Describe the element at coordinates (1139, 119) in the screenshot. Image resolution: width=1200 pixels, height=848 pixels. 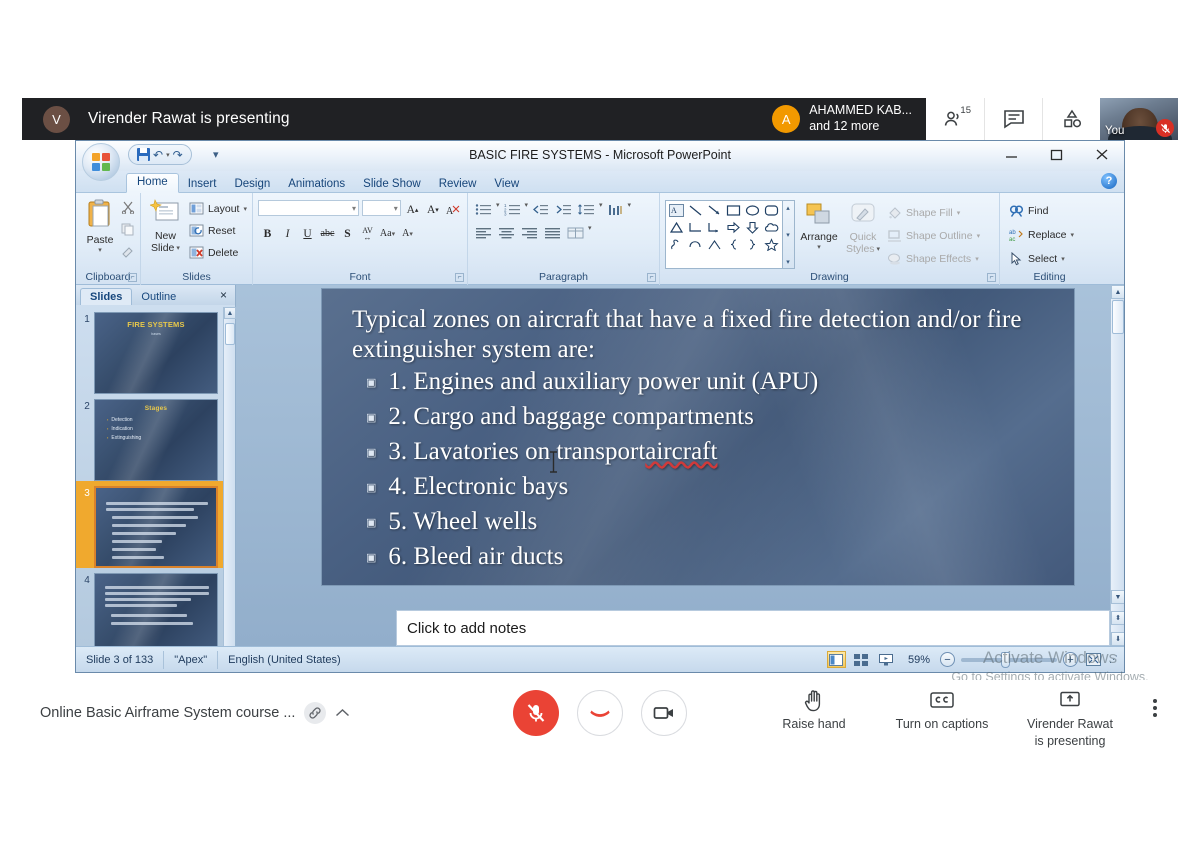
I see `self-video-thumbnail: You` at that location.